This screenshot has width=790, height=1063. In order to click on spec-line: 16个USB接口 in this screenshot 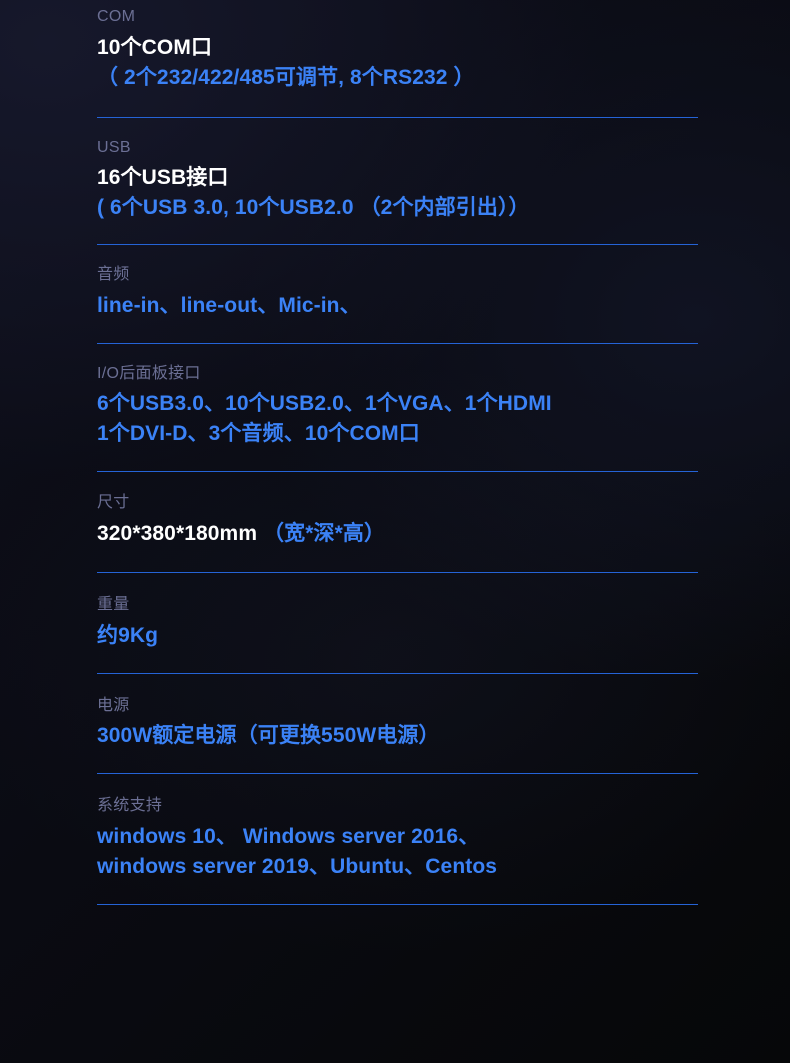, I will do `click(163, 178)`.